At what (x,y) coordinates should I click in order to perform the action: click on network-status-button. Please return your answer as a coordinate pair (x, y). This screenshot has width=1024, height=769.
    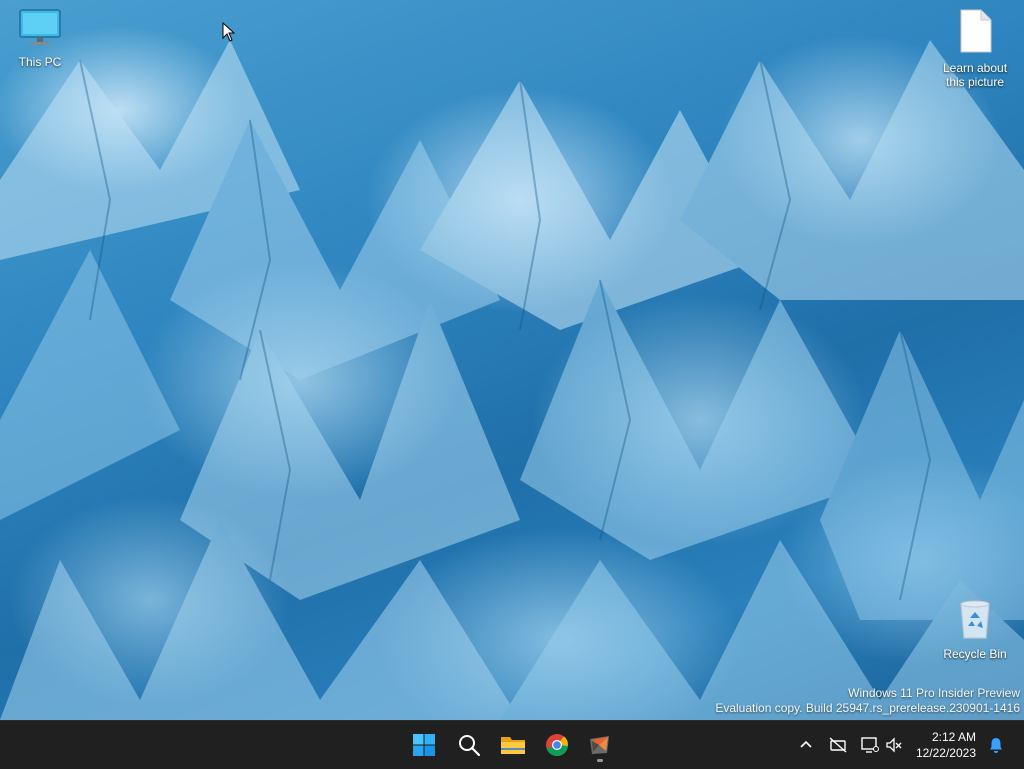
    Looking at the image, I should click on (838, 745).